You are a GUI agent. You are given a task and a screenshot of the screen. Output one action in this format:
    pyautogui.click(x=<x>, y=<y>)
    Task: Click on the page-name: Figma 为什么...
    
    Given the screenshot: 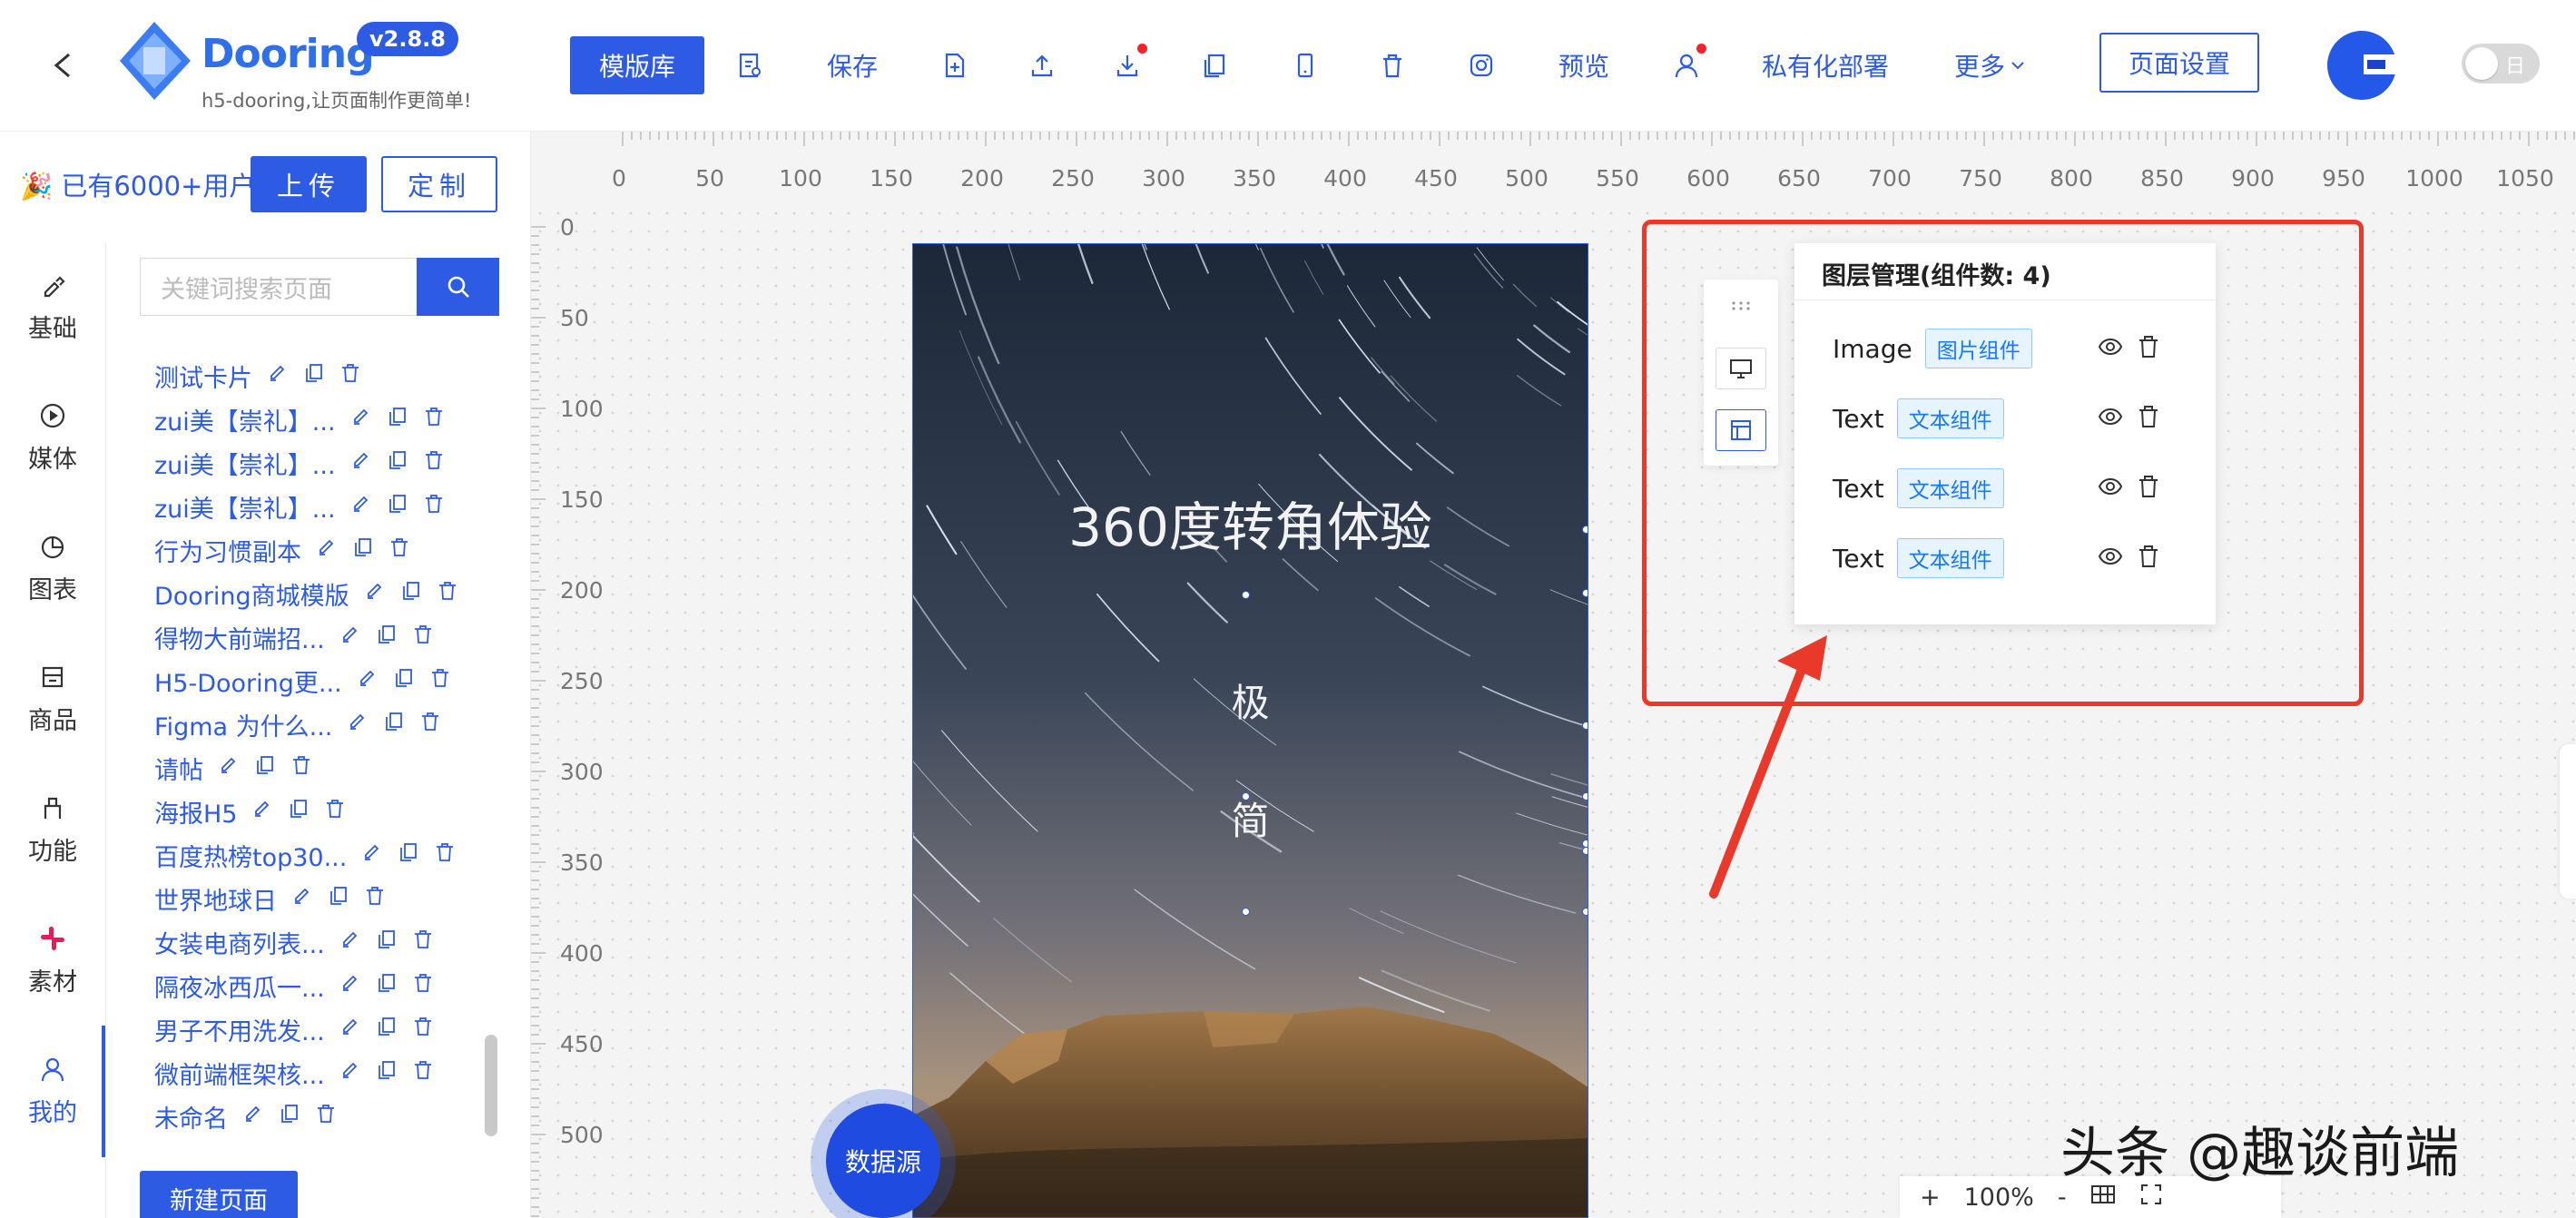 What is the action you would take?
    pyautogui.click(x=243, y=724)
    